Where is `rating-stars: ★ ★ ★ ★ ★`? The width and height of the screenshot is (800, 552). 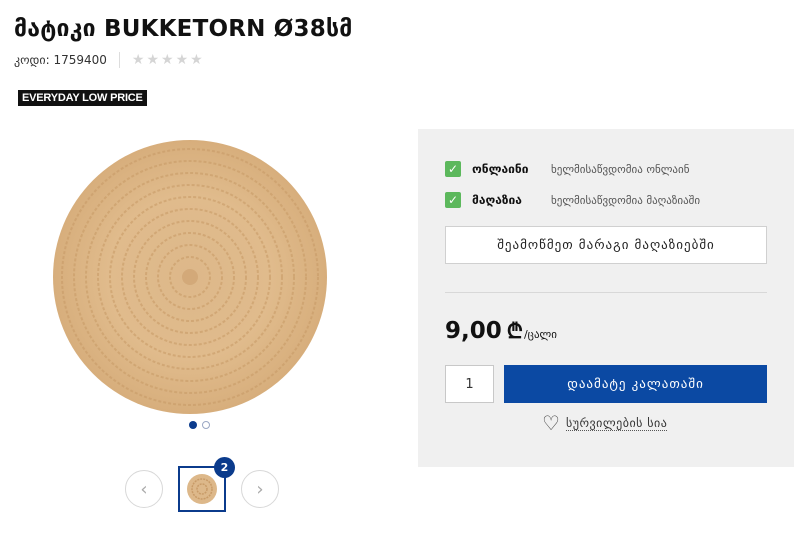 rating-stars: ★ ★ ★ ★ ★ is located at coordinates (167, 60).